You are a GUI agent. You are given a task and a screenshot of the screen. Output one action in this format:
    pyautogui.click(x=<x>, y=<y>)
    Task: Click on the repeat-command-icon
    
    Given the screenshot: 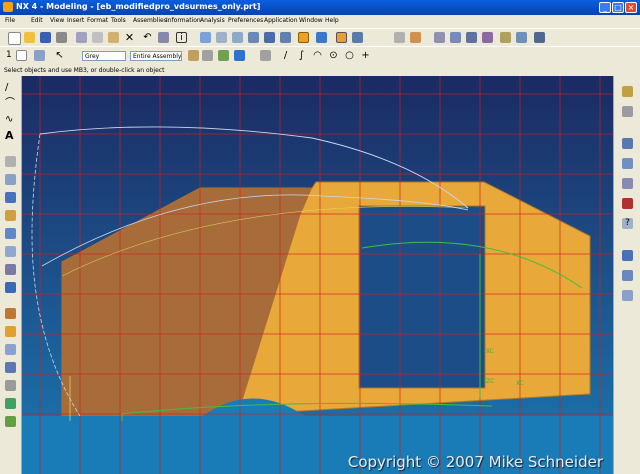 What is the action you would take?
    pyautogui.click(x=163, y=37)
    